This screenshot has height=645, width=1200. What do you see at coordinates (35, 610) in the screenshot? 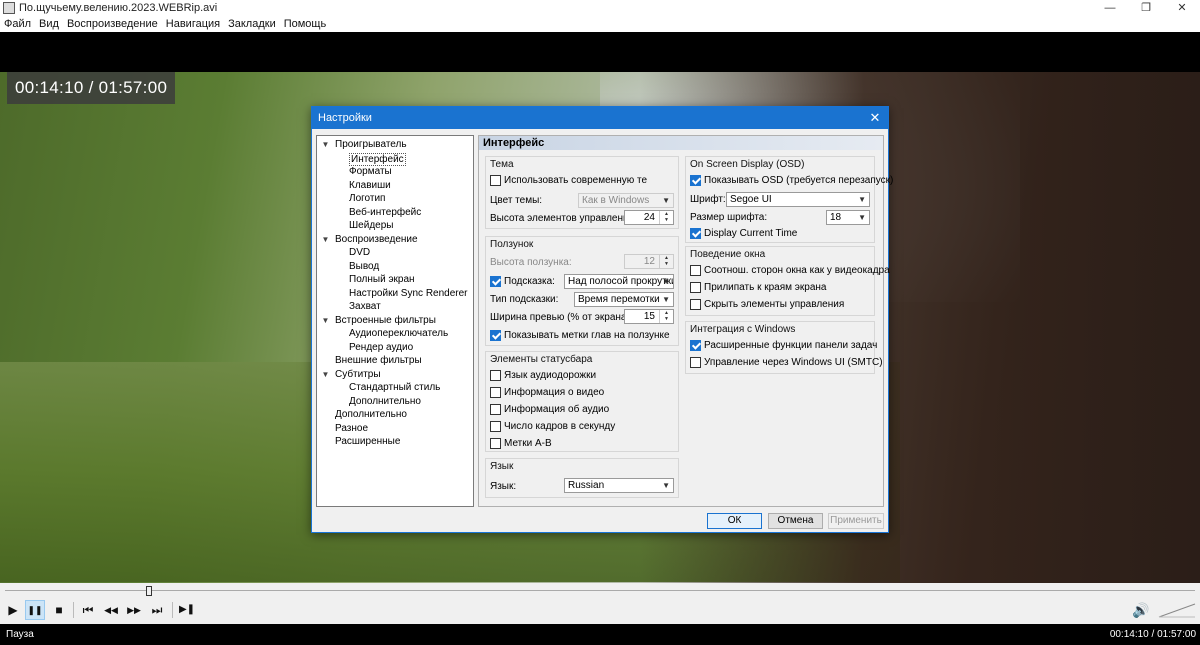
I see `pause-button: ❚❚` at bounding box center [35, 610].